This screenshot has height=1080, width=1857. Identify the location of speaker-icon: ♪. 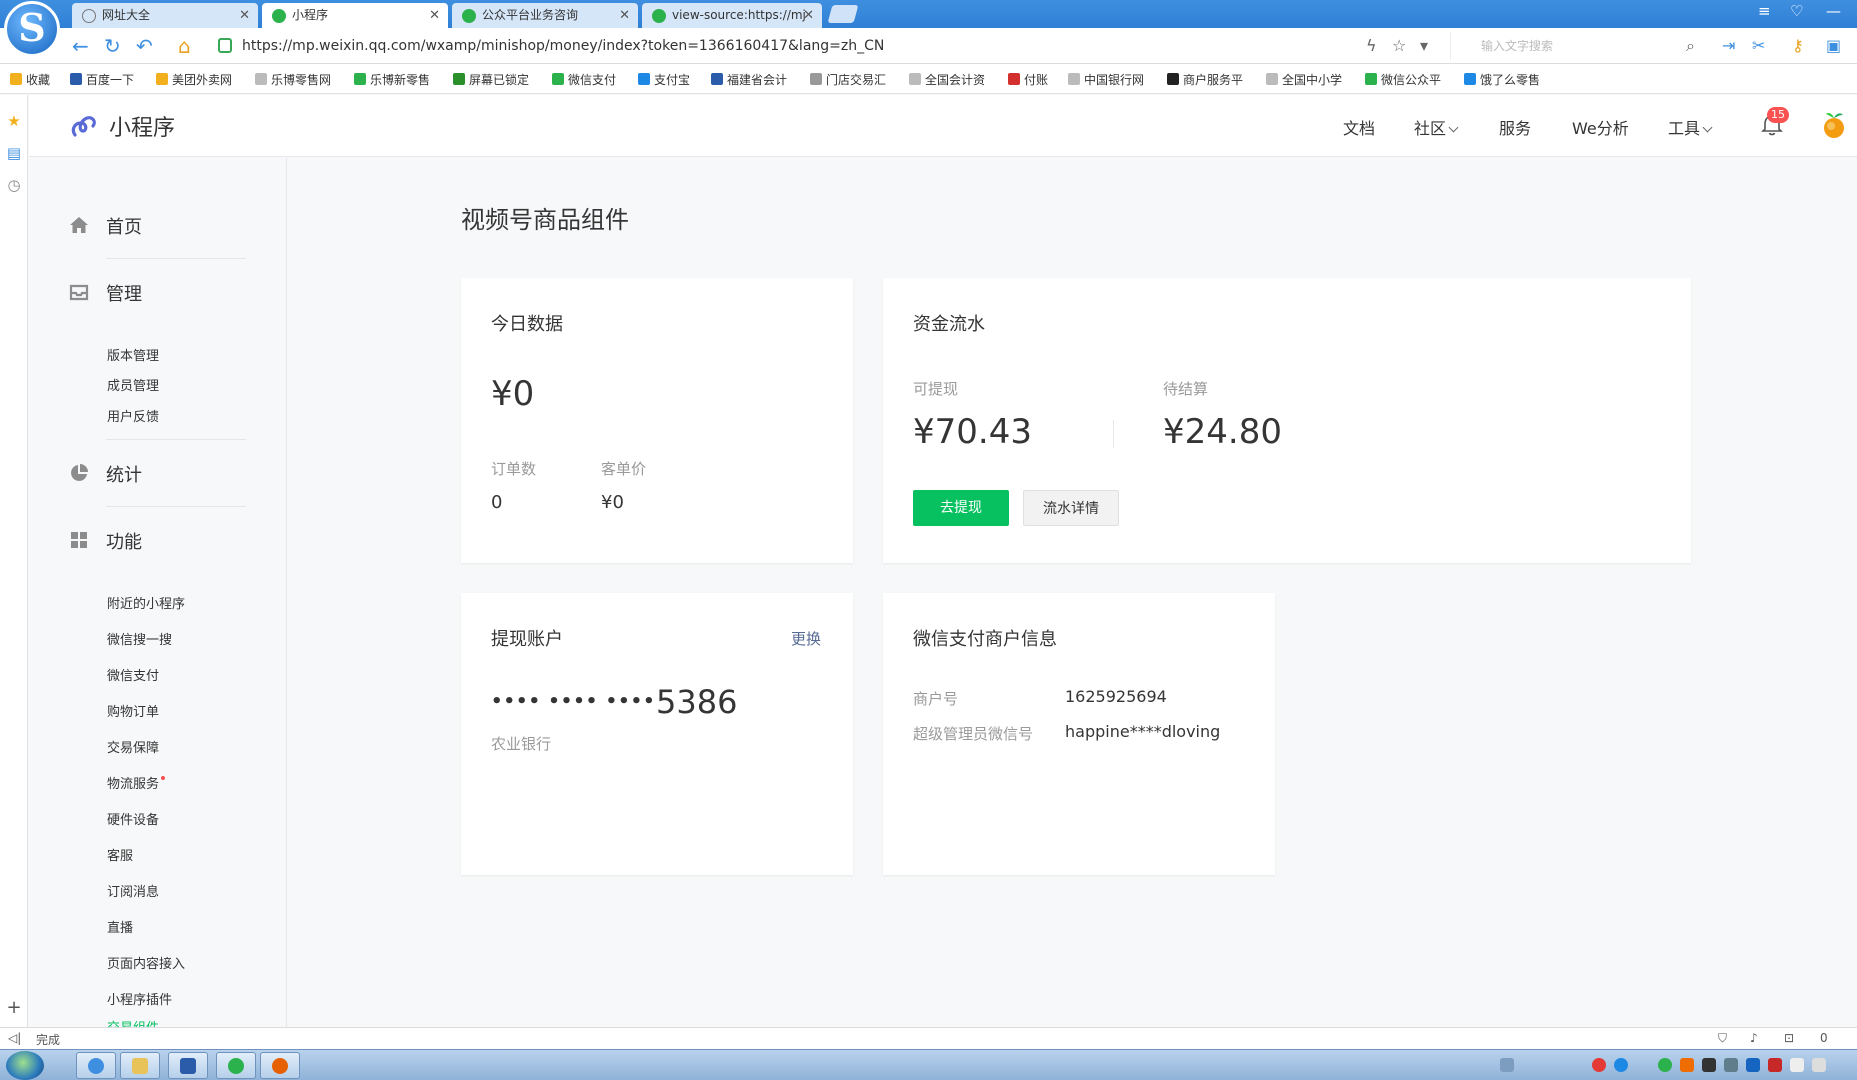
(1754, 1038).